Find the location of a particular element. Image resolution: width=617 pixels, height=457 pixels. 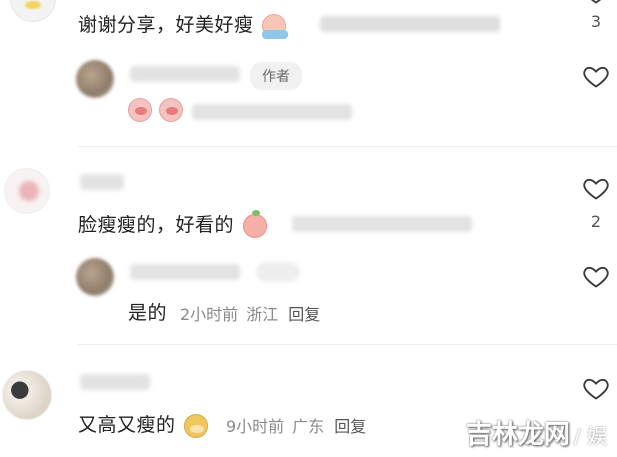

reply-meta: 2小时前 浙江 回复 is located at coordinates (250, 313).